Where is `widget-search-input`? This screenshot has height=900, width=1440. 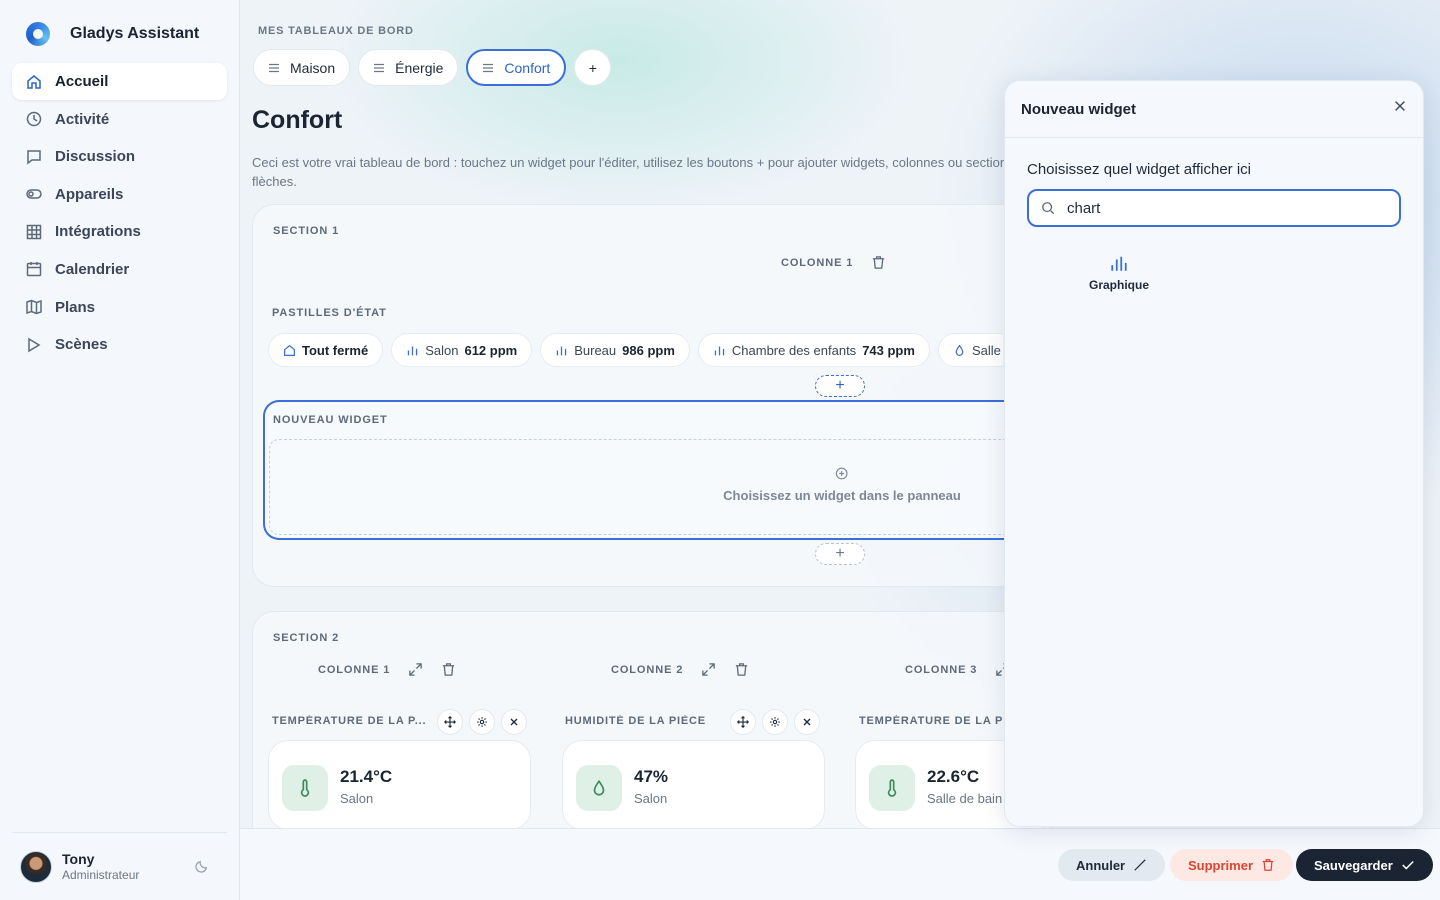
widget-search-input is located at coordinates (1227, 208).